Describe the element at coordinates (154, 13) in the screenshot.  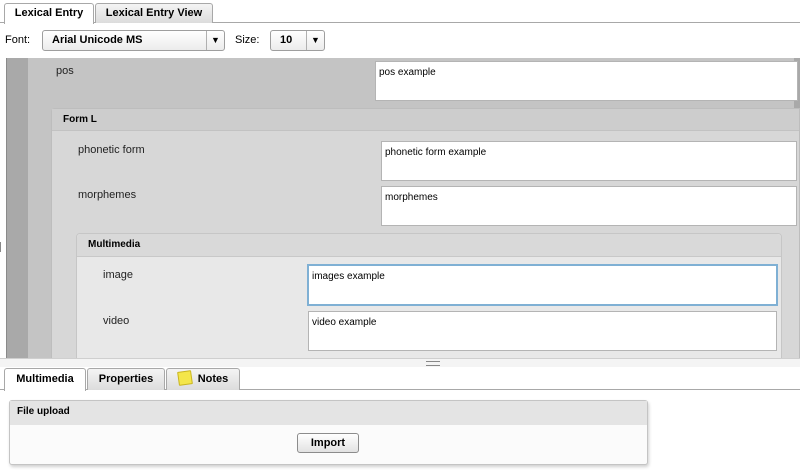
I see `tab-lexical-entry-view: Lexical Entry View` at that location.